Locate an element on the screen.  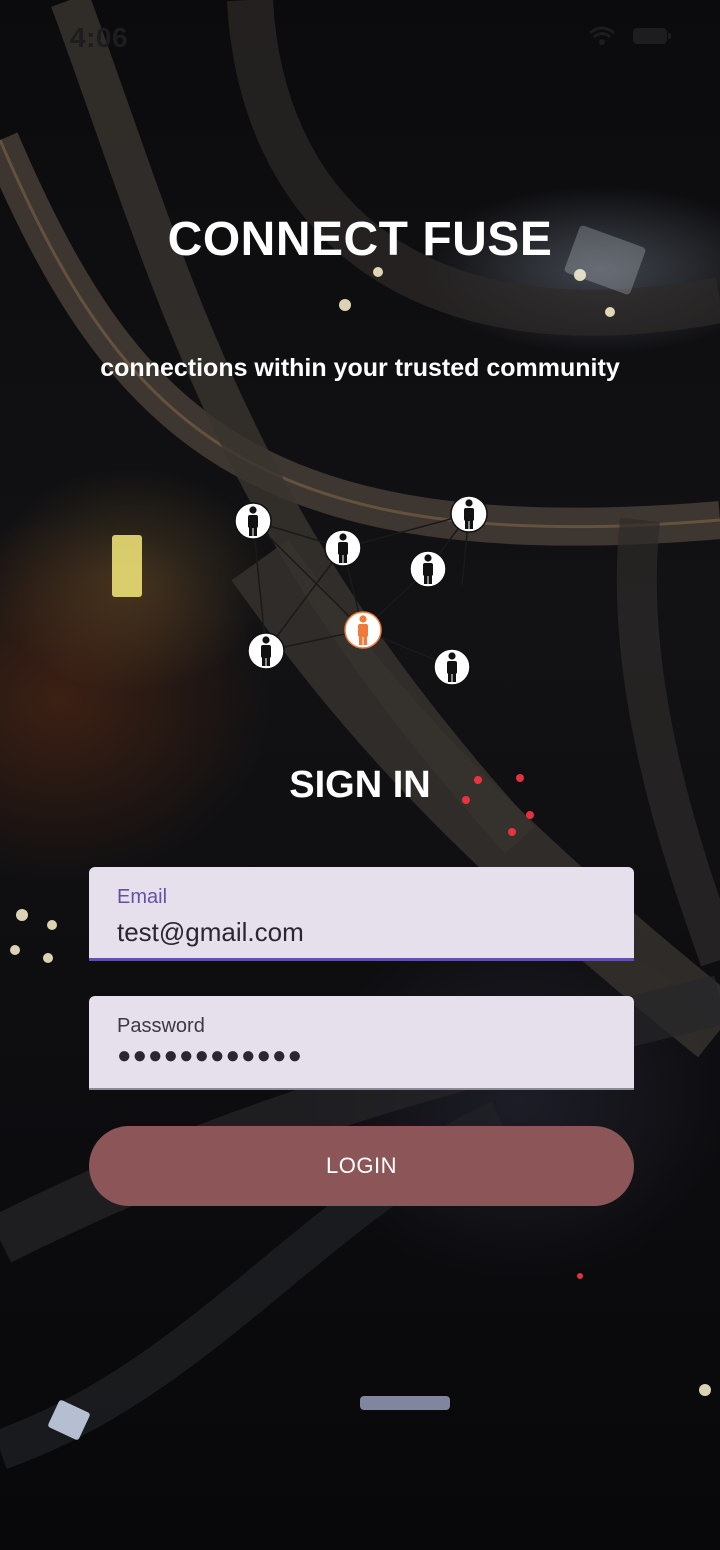
person-node-highlighted is located at coordinates (363, 630).